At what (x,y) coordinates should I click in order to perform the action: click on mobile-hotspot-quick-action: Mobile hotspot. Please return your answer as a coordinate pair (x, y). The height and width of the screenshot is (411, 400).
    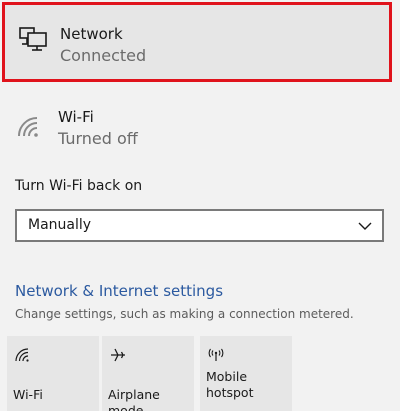
    Looking at the image, I should click on (246, 373).